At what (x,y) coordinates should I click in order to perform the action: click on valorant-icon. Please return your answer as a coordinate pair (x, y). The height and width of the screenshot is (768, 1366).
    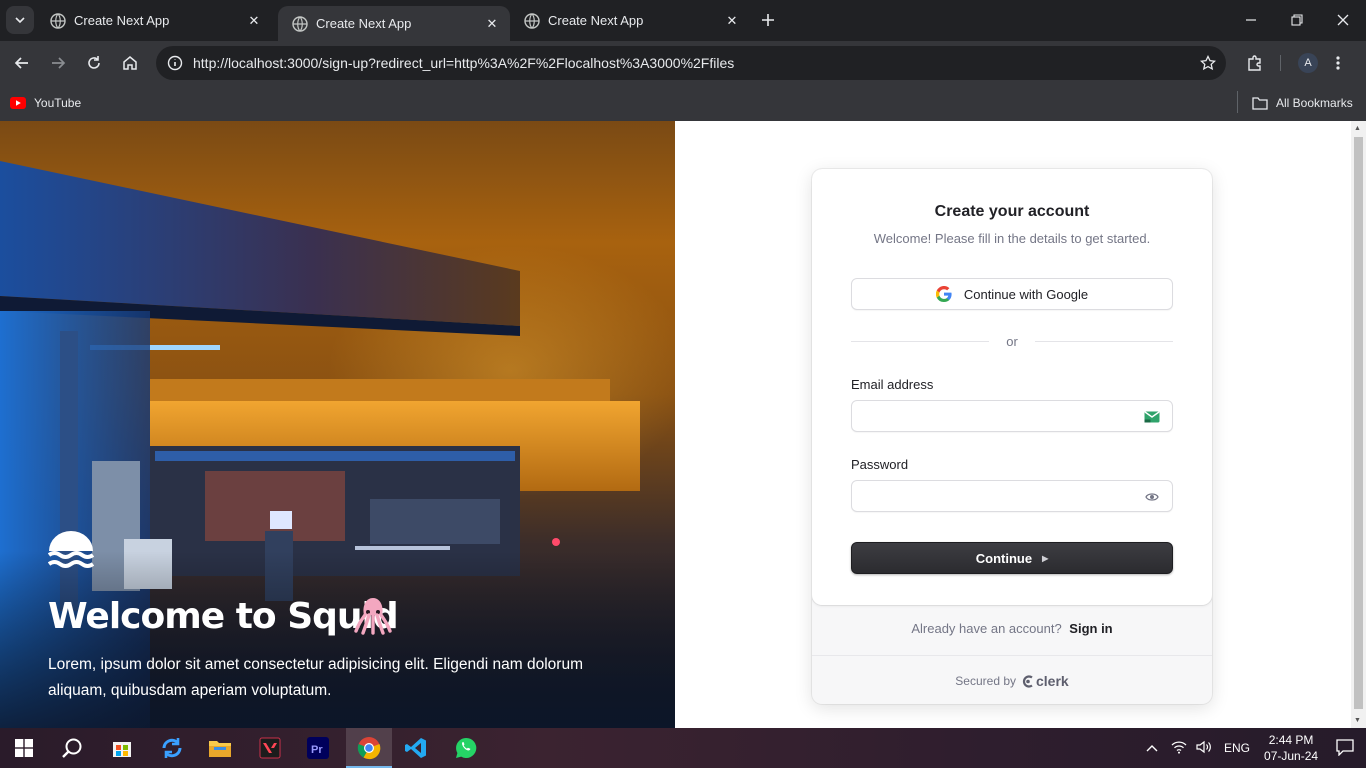
    Looking at the image, I should click on (270, 748).